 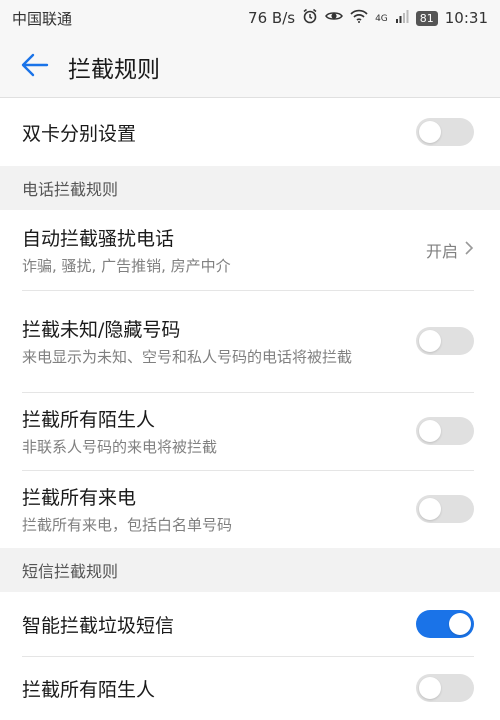 I want to click on block-all-calls-toggle, so click(x=445, y=509).